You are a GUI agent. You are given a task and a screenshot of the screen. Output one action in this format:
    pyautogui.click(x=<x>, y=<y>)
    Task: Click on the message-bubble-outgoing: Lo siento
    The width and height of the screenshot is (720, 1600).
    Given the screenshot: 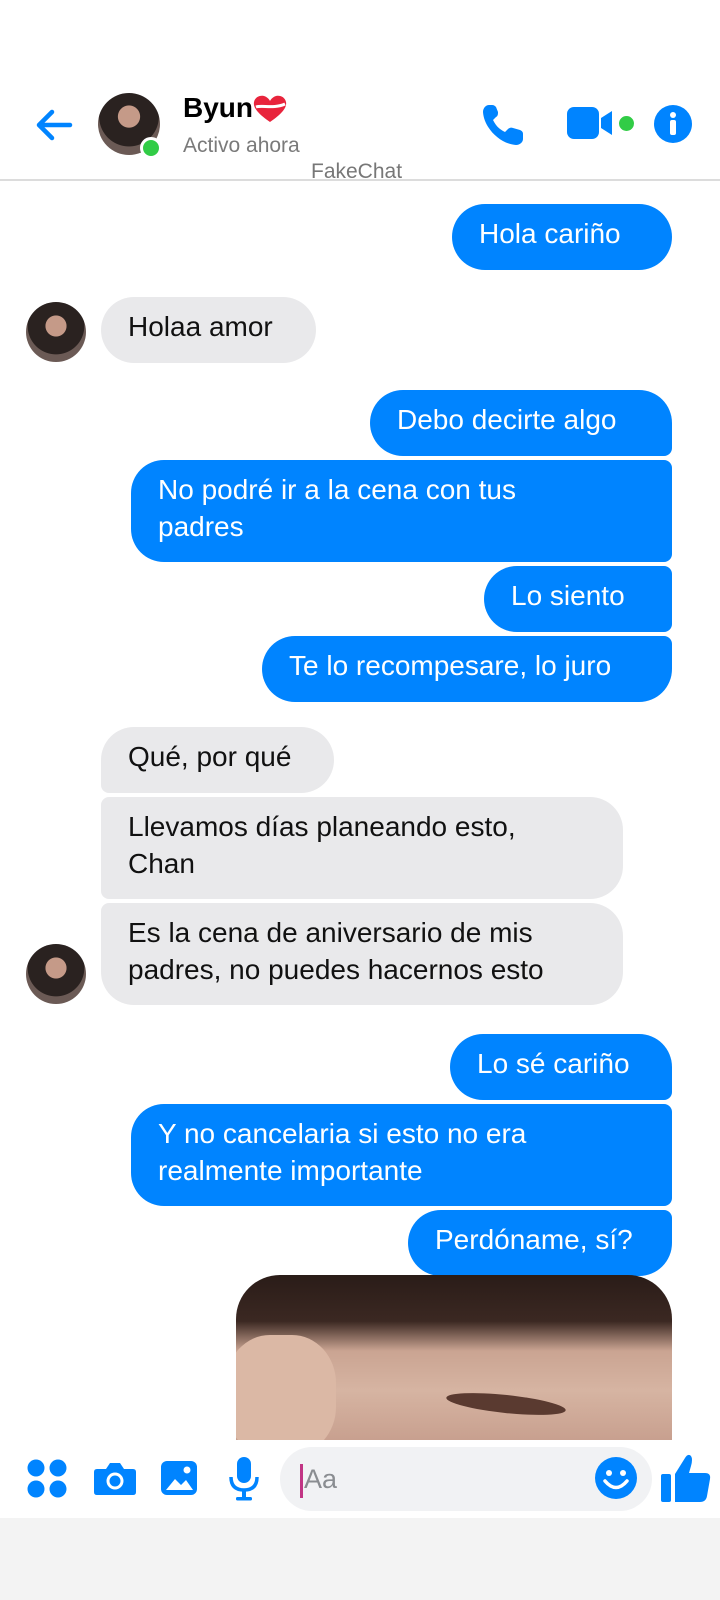 What is the action you would take?
    pyautogui.click(x=578, y=599)
    